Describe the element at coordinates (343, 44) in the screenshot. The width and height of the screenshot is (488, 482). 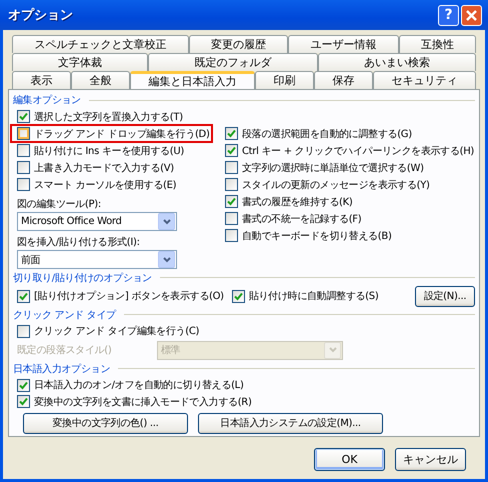
I see `tab: ユーザー情報` at that location.